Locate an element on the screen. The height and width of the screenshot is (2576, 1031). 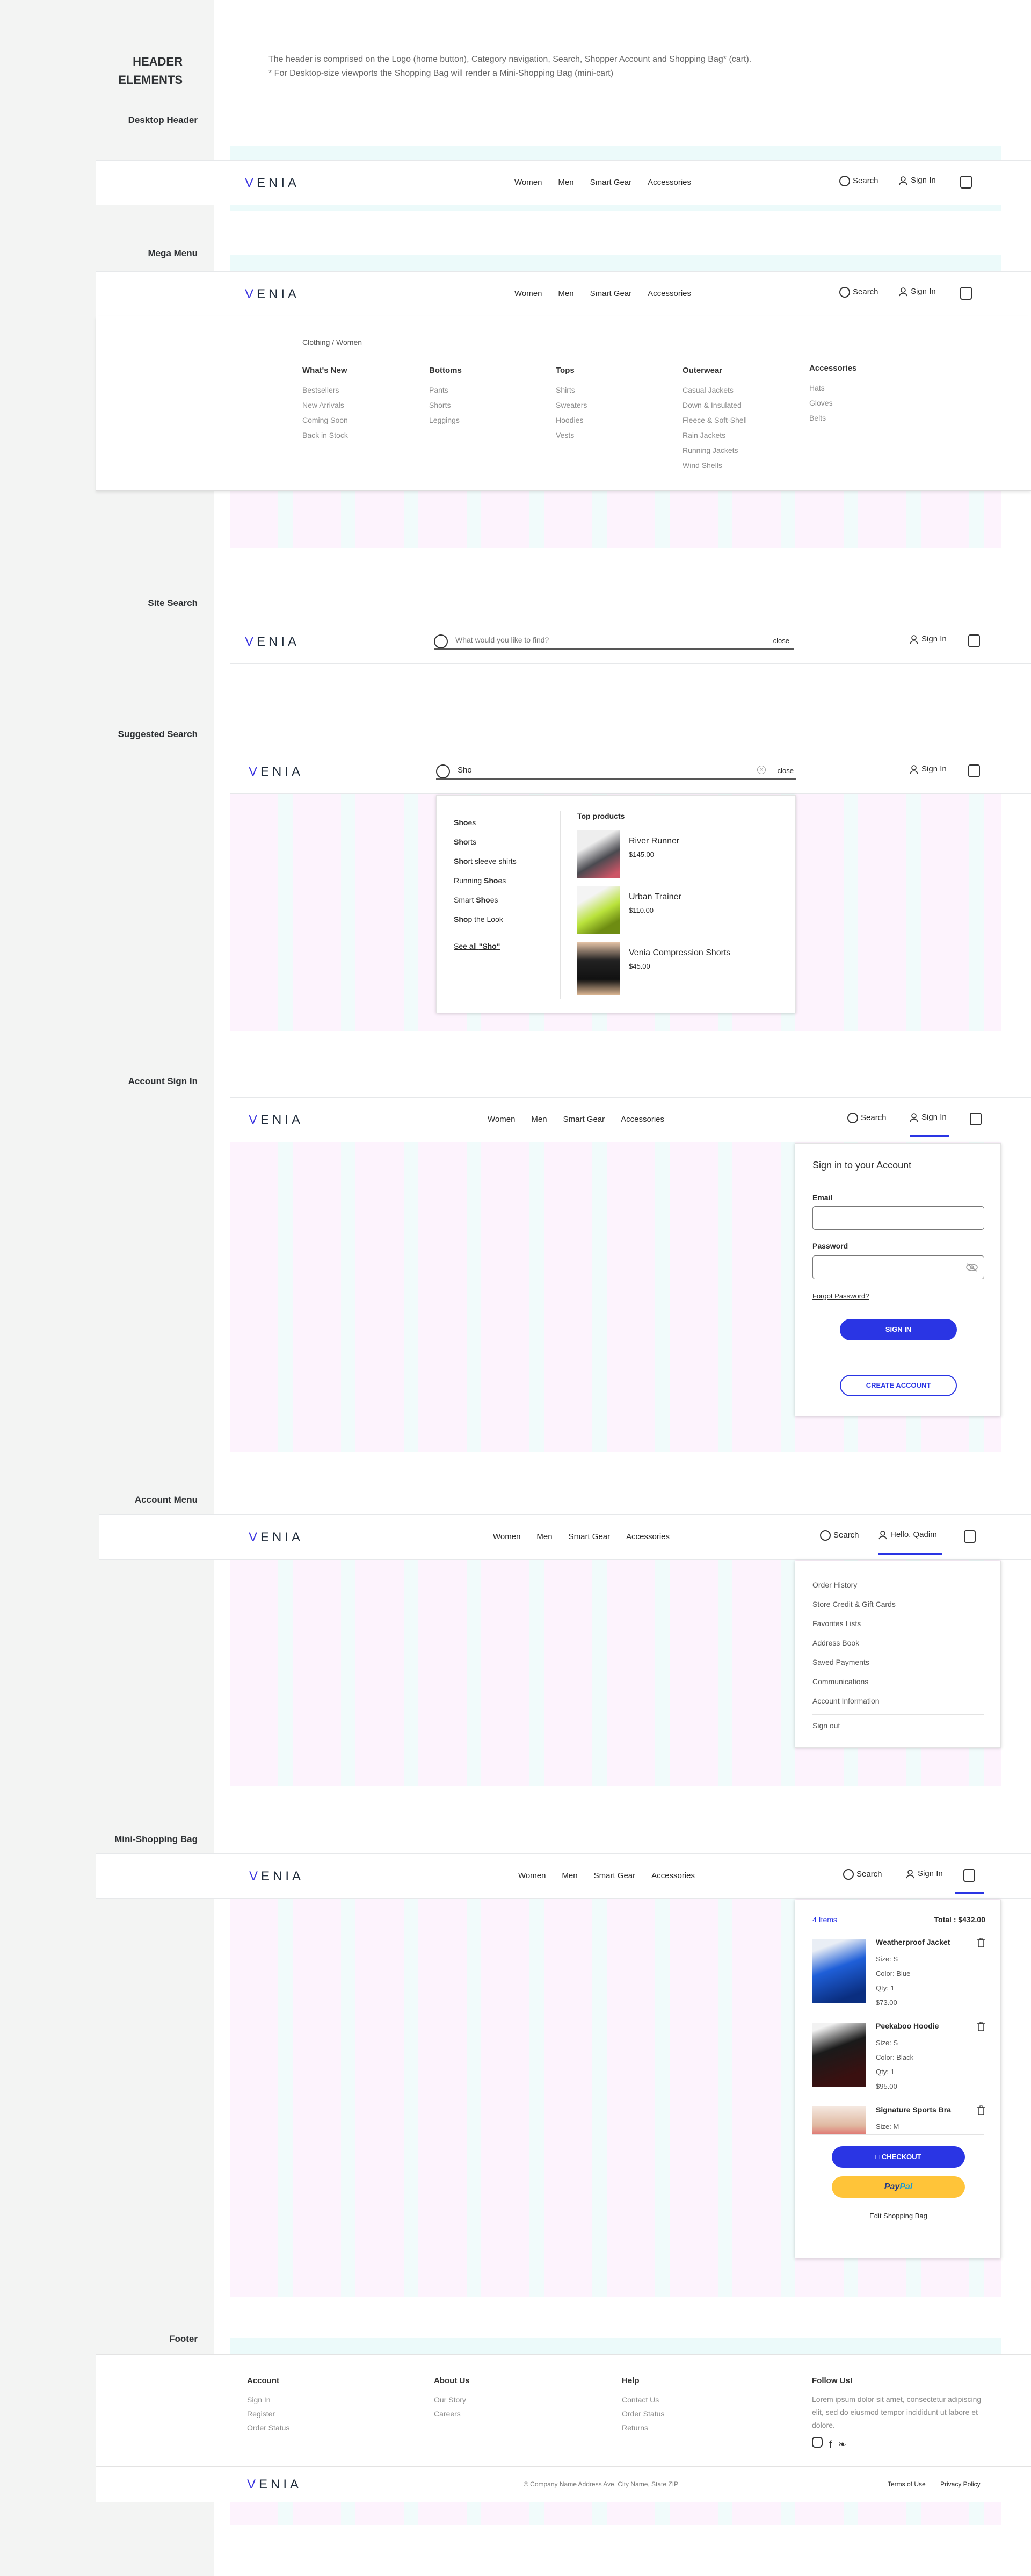
footer-link: Returns is located at coordinates (643, 2428).